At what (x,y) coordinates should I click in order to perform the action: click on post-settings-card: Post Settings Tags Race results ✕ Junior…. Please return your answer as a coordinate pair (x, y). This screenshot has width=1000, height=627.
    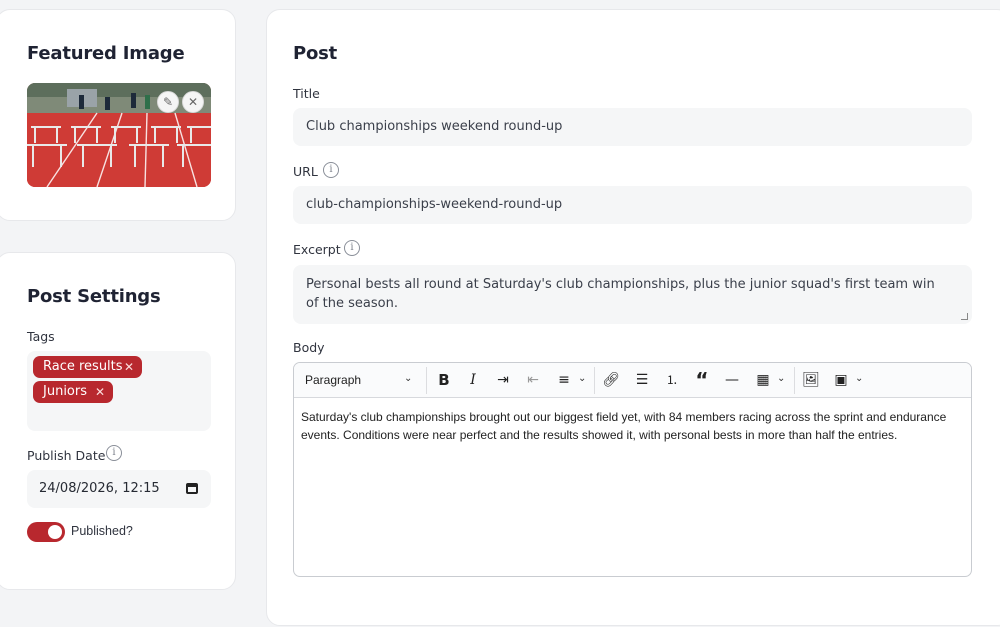
    Looking at the image, I should click on (118, 421).